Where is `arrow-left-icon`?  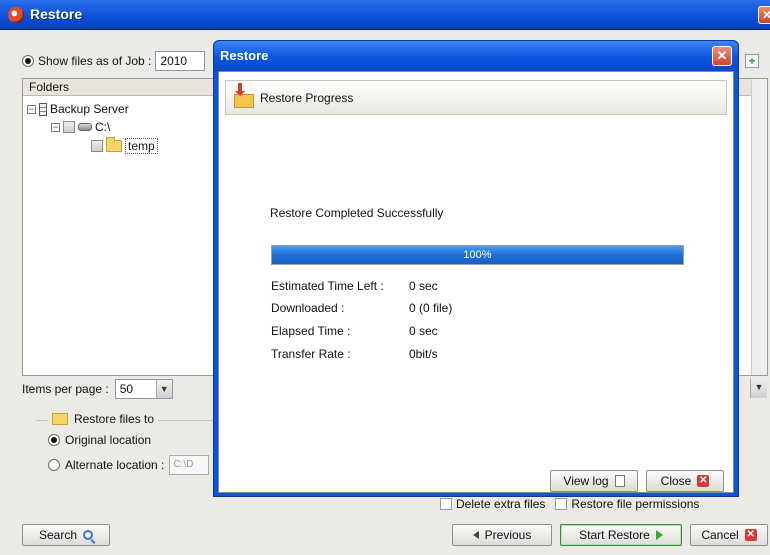 arrow-left-icon is located at coordinates (475, 535).